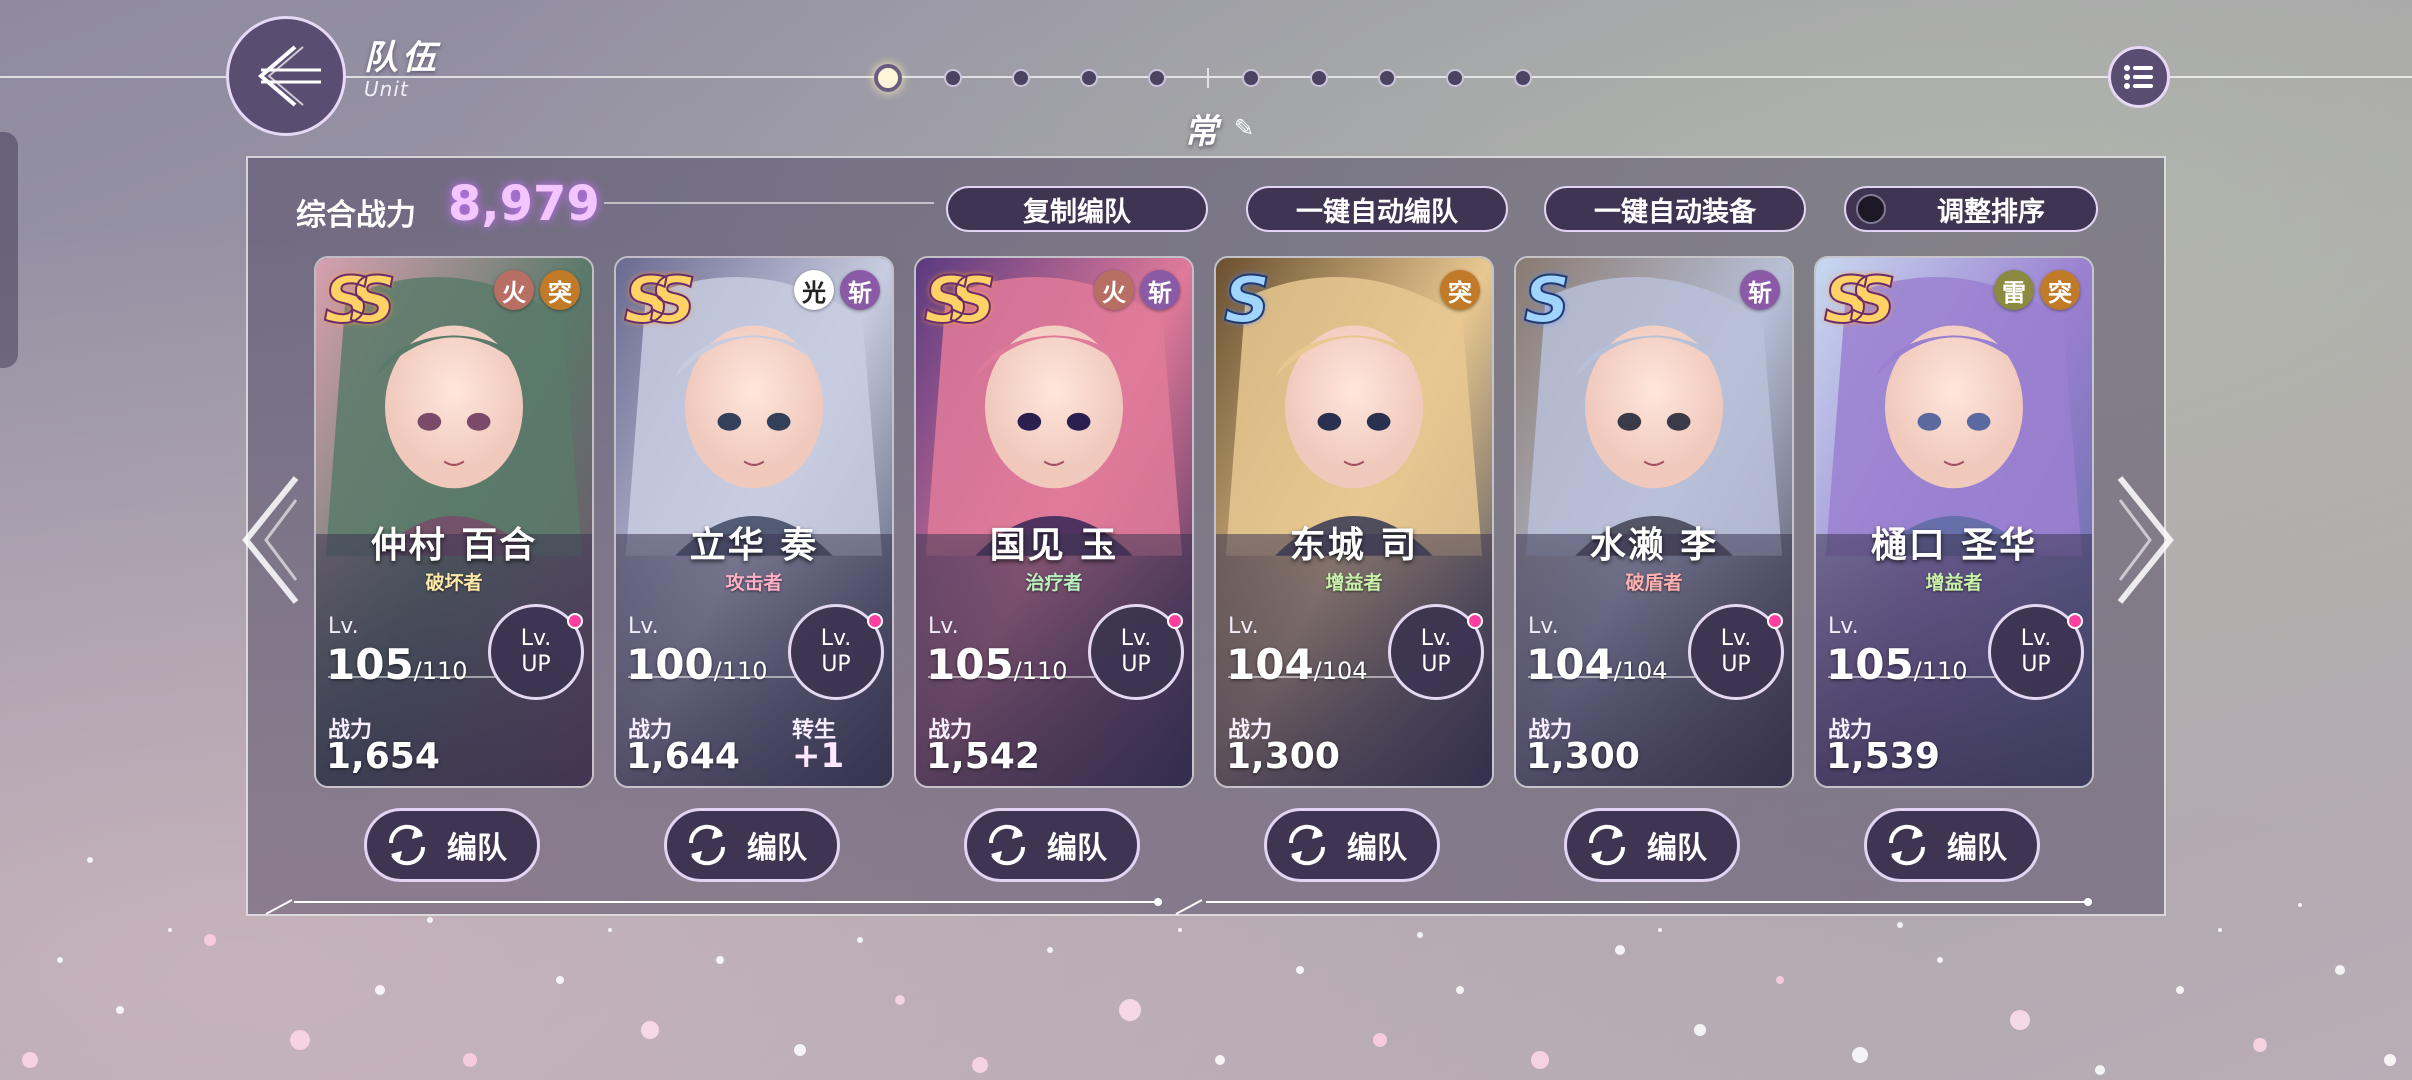  What do you see at coordinates (386, 89) in the screenshot?
I see `title-subtitle: Unit` at bounding box center [386, 89].